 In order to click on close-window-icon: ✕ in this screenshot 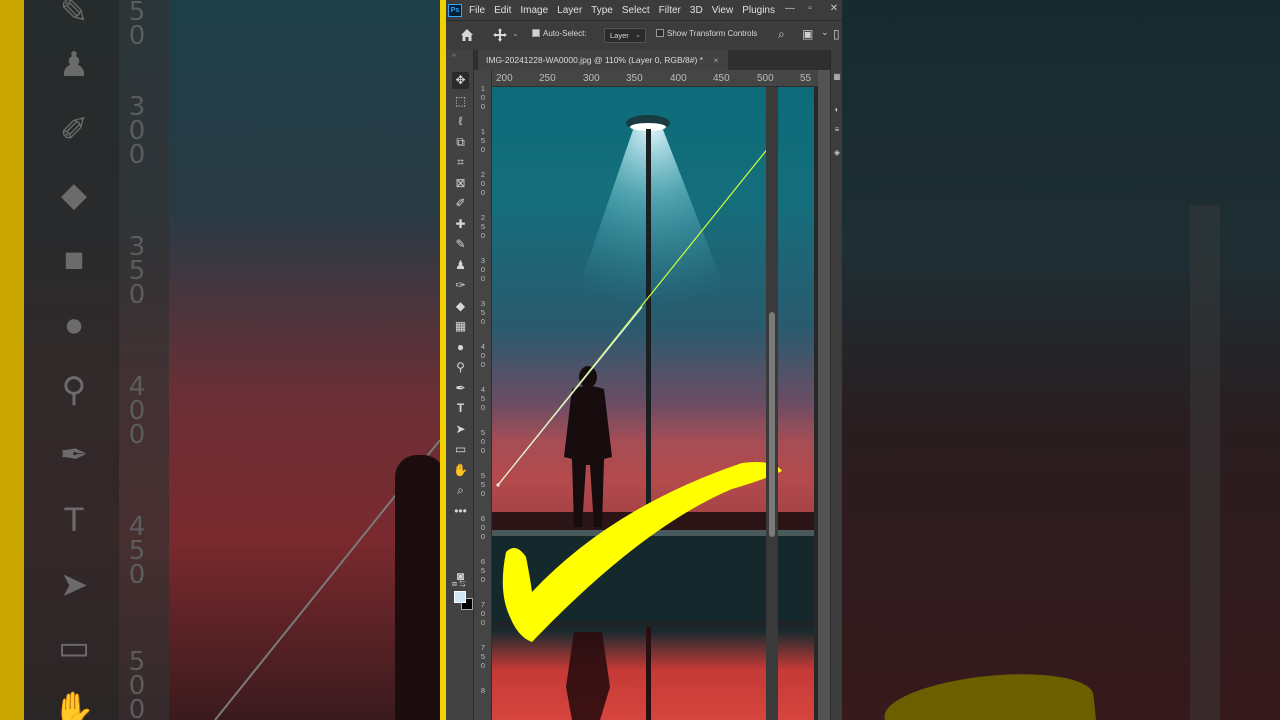, I will do `click(834, 9)`.